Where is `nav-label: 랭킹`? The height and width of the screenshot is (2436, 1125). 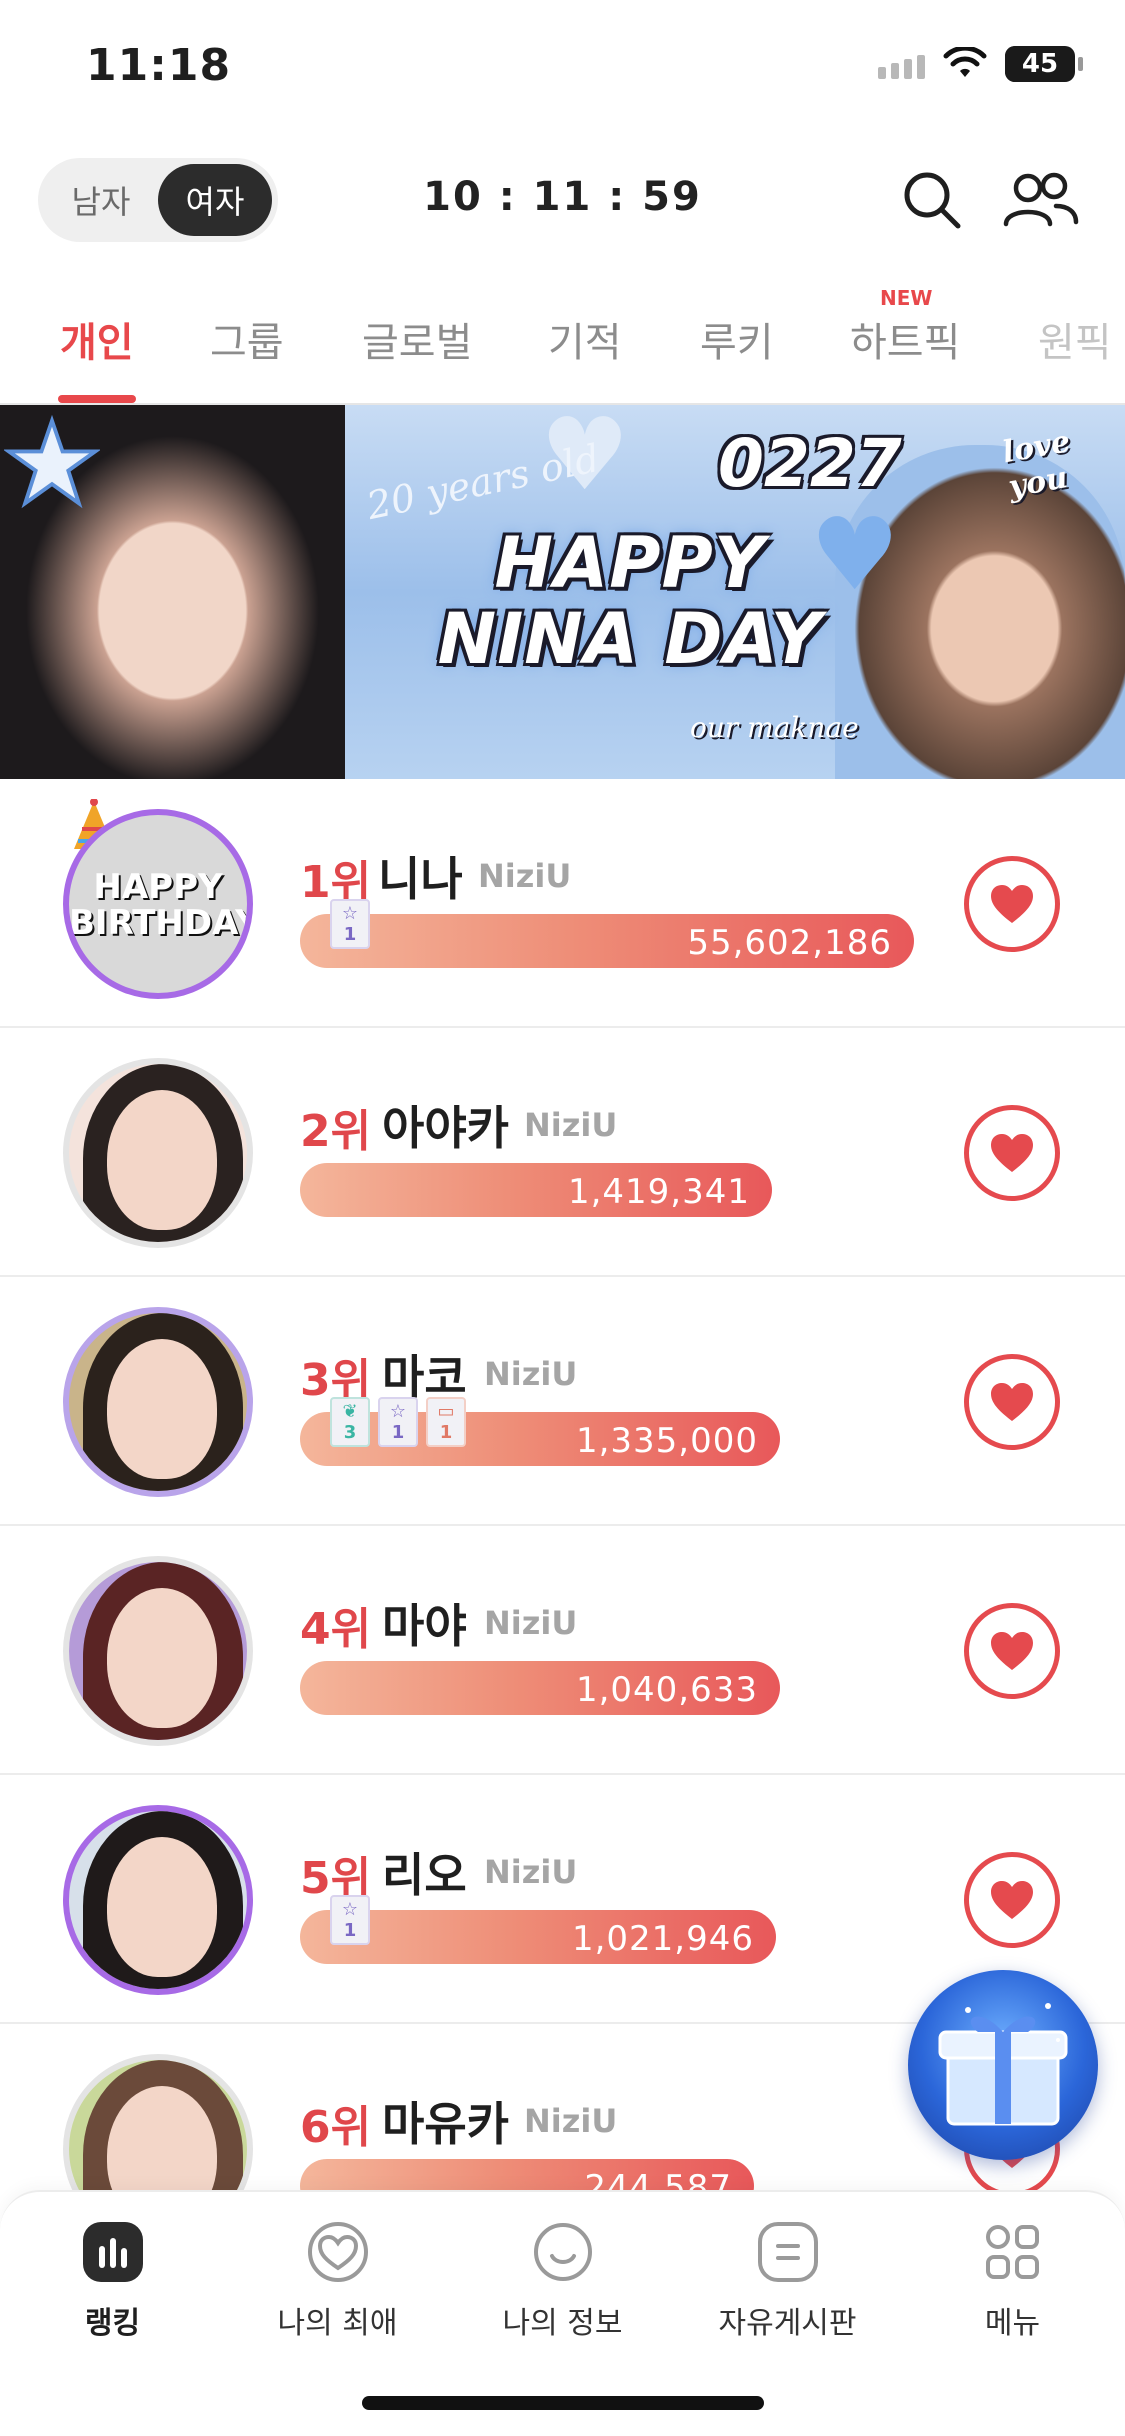 nav-label: 랭킹 is located at coordinates (112, 2323).